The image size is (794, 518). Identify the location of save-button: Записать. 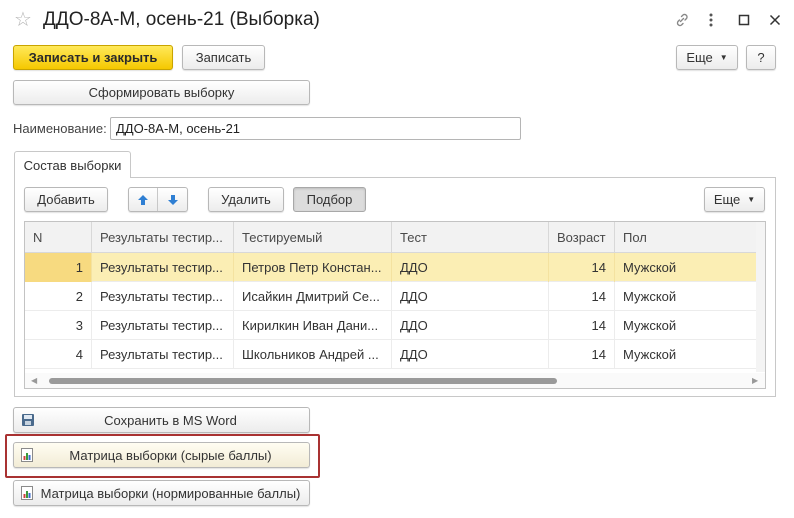
(223, 57).